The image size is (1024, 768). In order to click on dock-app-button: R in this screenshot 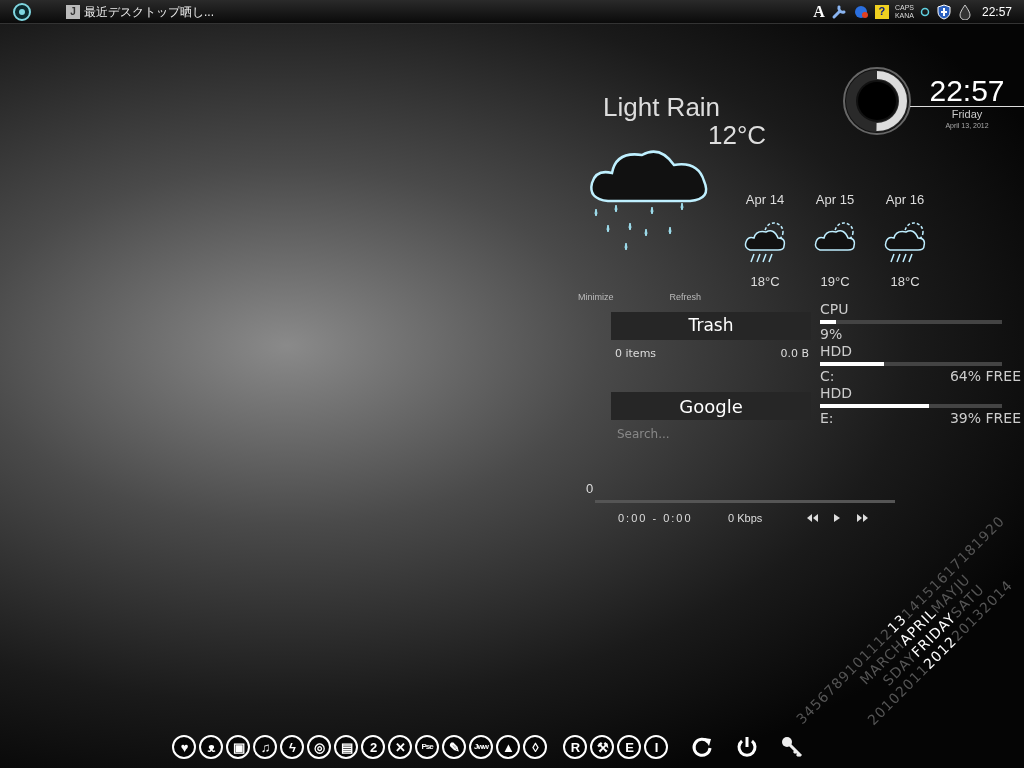, I will do `click(575, 747)`.